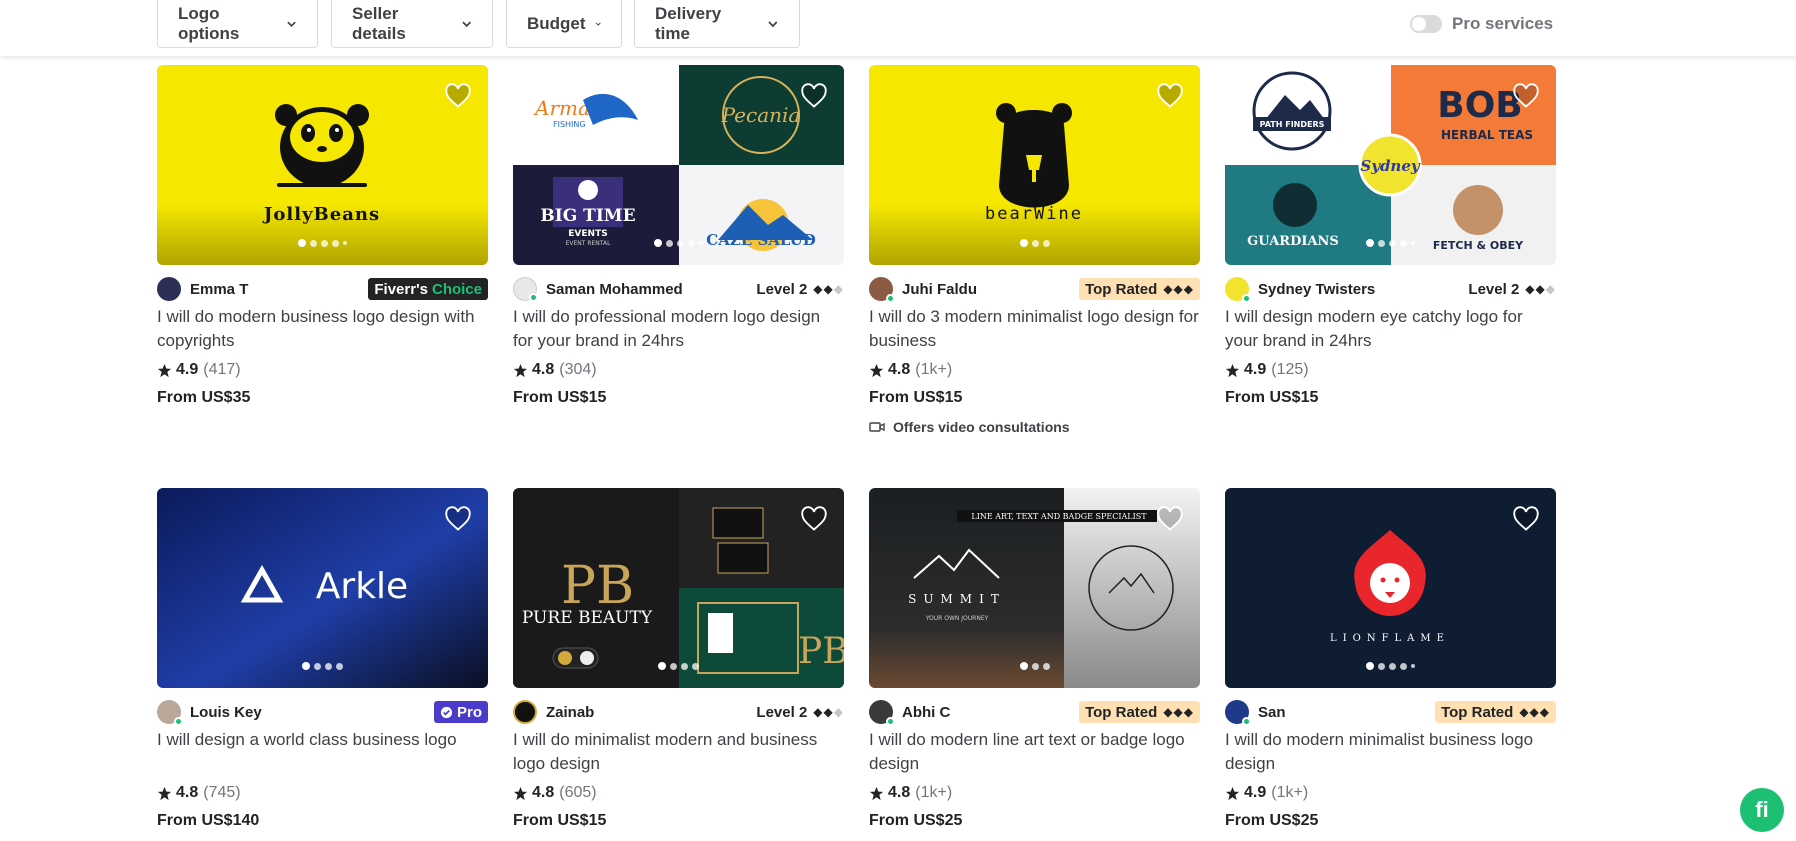 The width and height of the screenshot is (1796, 841). I want to click on gig-rating: 4.9 (1k+), so click(1390, 793).